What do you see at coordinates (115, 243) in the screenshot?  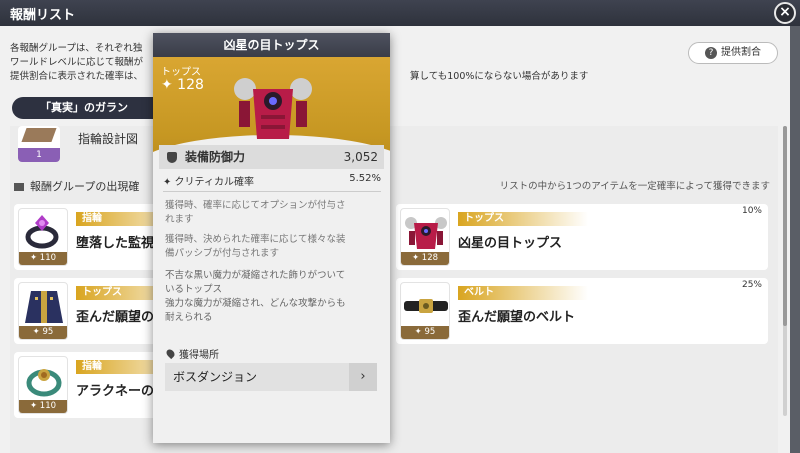 I see `item-name: 堕落した監視` at bounding box center [115, 243].